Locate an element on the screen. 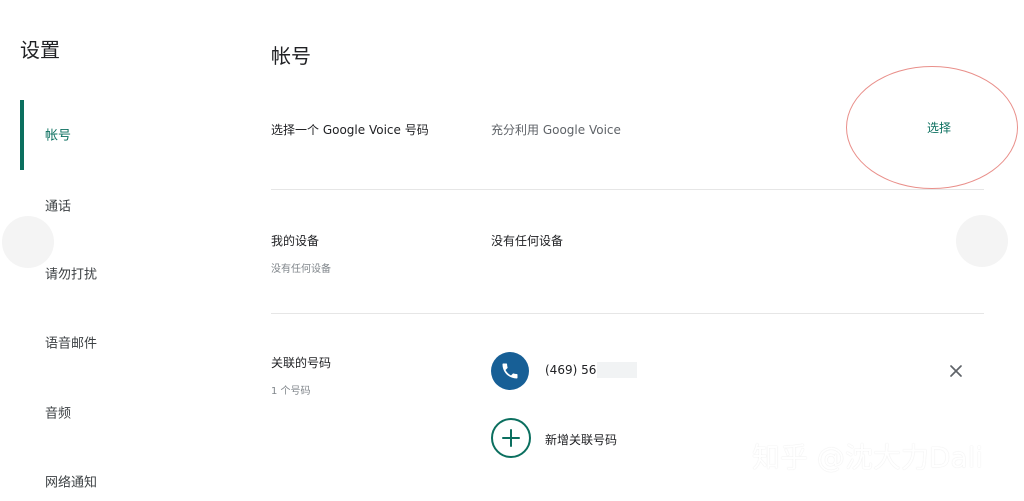  linked-numbers-sublabel: 1 个号码 is located at coordinates (291, 391).